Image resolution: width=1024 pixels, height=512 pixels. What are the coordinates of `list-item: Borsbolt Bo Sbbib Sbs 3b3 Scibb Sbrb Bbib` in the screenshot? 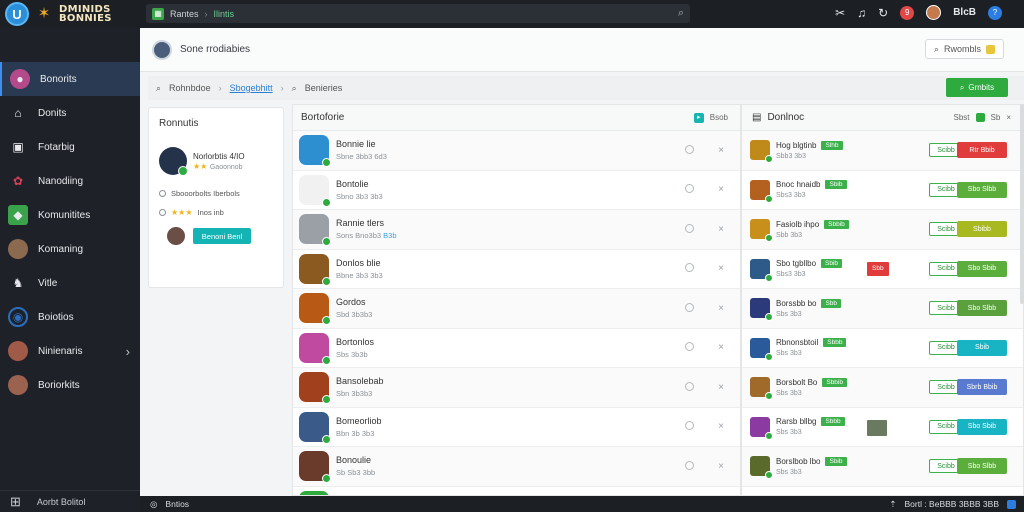 It's located at (882, 388).